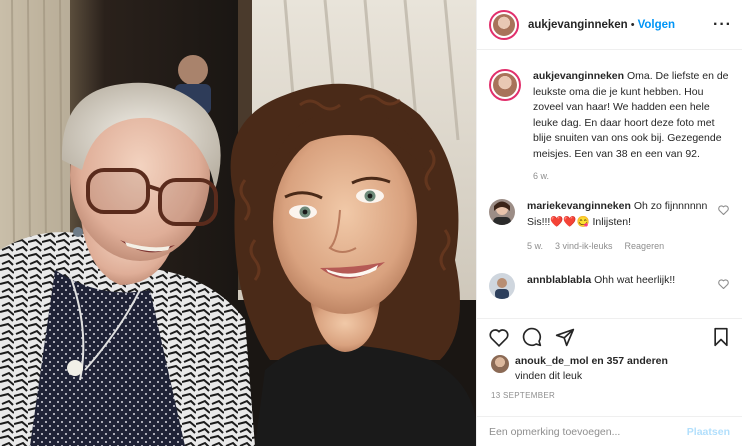  What do you see at coordinates (499, 339) in the screenshot?
I see `like-heart-icon` at bounding box center [499, 339].